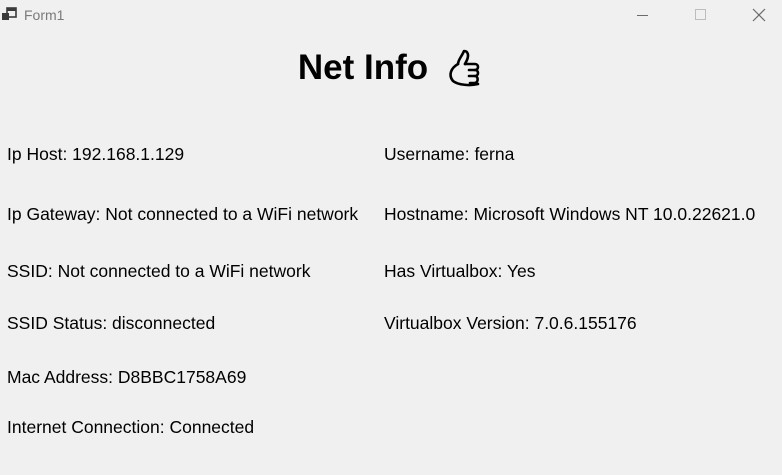  I want to click on username-label: Username: ferna, so click(449, 154).